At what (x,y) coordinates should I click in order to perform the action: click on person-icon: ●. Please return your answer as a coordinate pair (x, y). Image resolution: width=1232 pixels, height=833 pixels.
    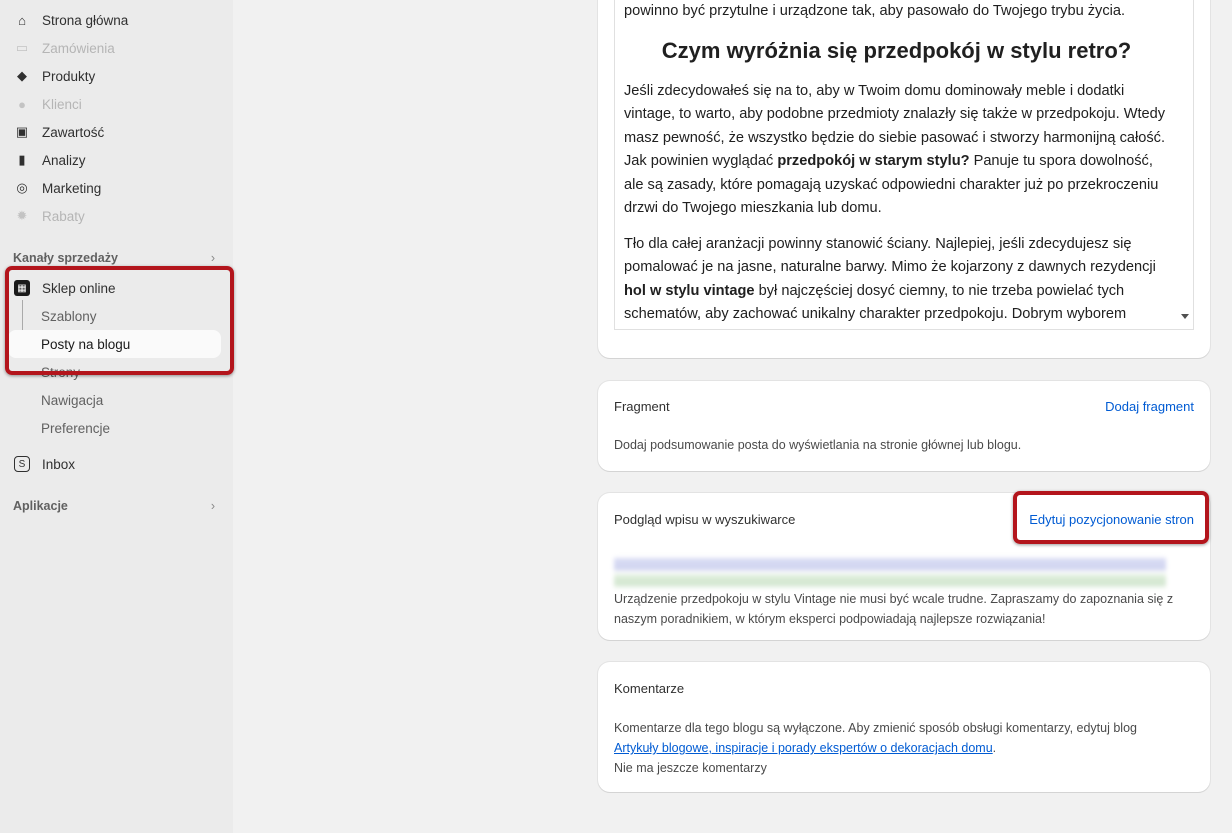
    Looking at the image, I should click on (22, 104).